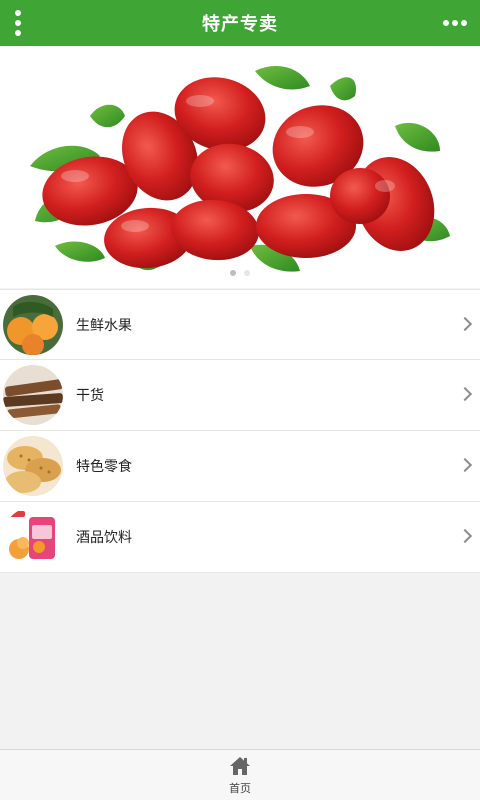  Describe the element at coordinates (240, 788) in the screenshot. I see `tab-home-label: 首页` at that location.